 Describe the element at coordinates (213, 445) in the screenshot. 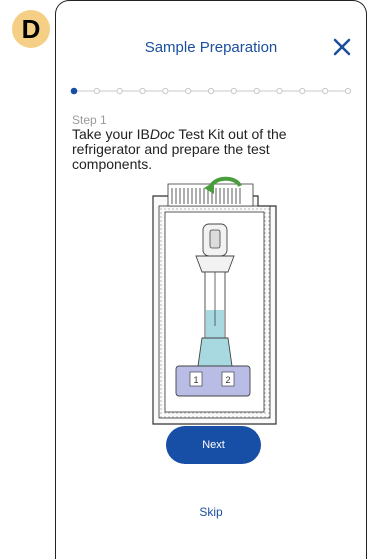

I see `next-button: Next` at that location.